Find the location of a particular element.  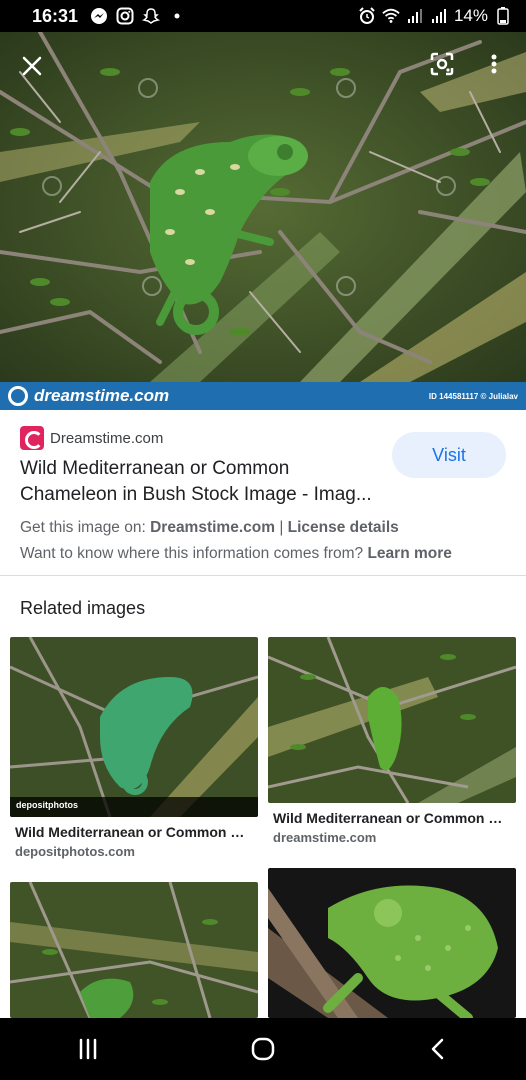

alarm-icon is located at coordinates (367, 16).